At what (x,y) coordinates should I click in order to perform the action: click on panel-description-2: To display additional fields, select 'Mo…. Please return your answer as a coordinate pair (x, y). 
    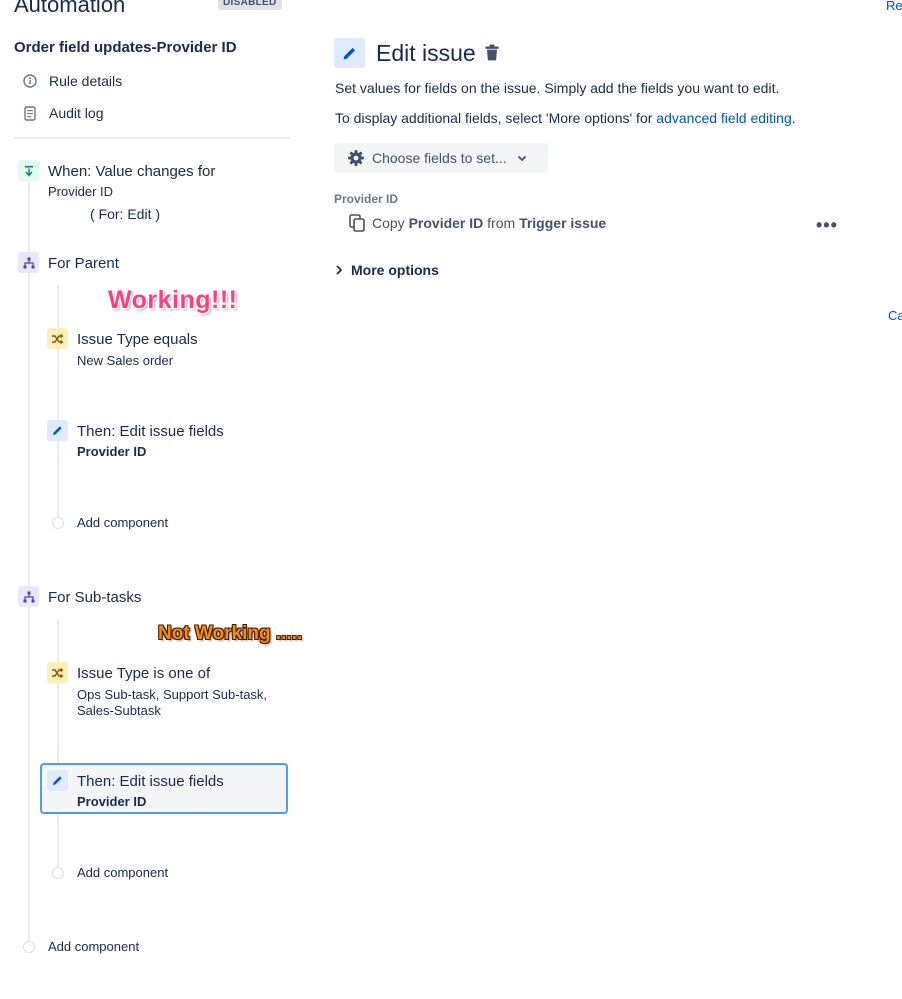
    Looking at the image, I should click on (565, 118).